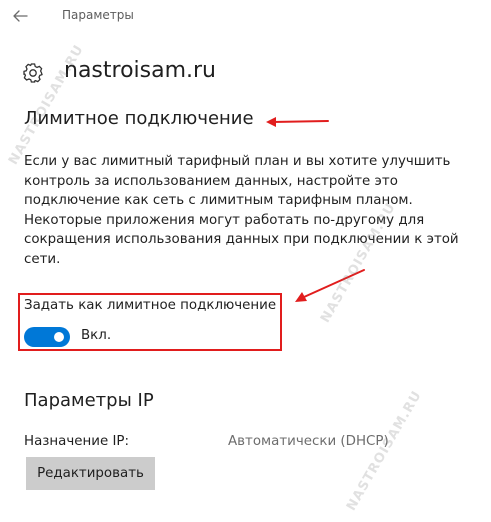 Image resolution: width=491 pixels, height=522 pixels. Describe the element at coordinates (89, 400) in the screenshot. I see `ip-settings-heading: Параметры IP` at that location.